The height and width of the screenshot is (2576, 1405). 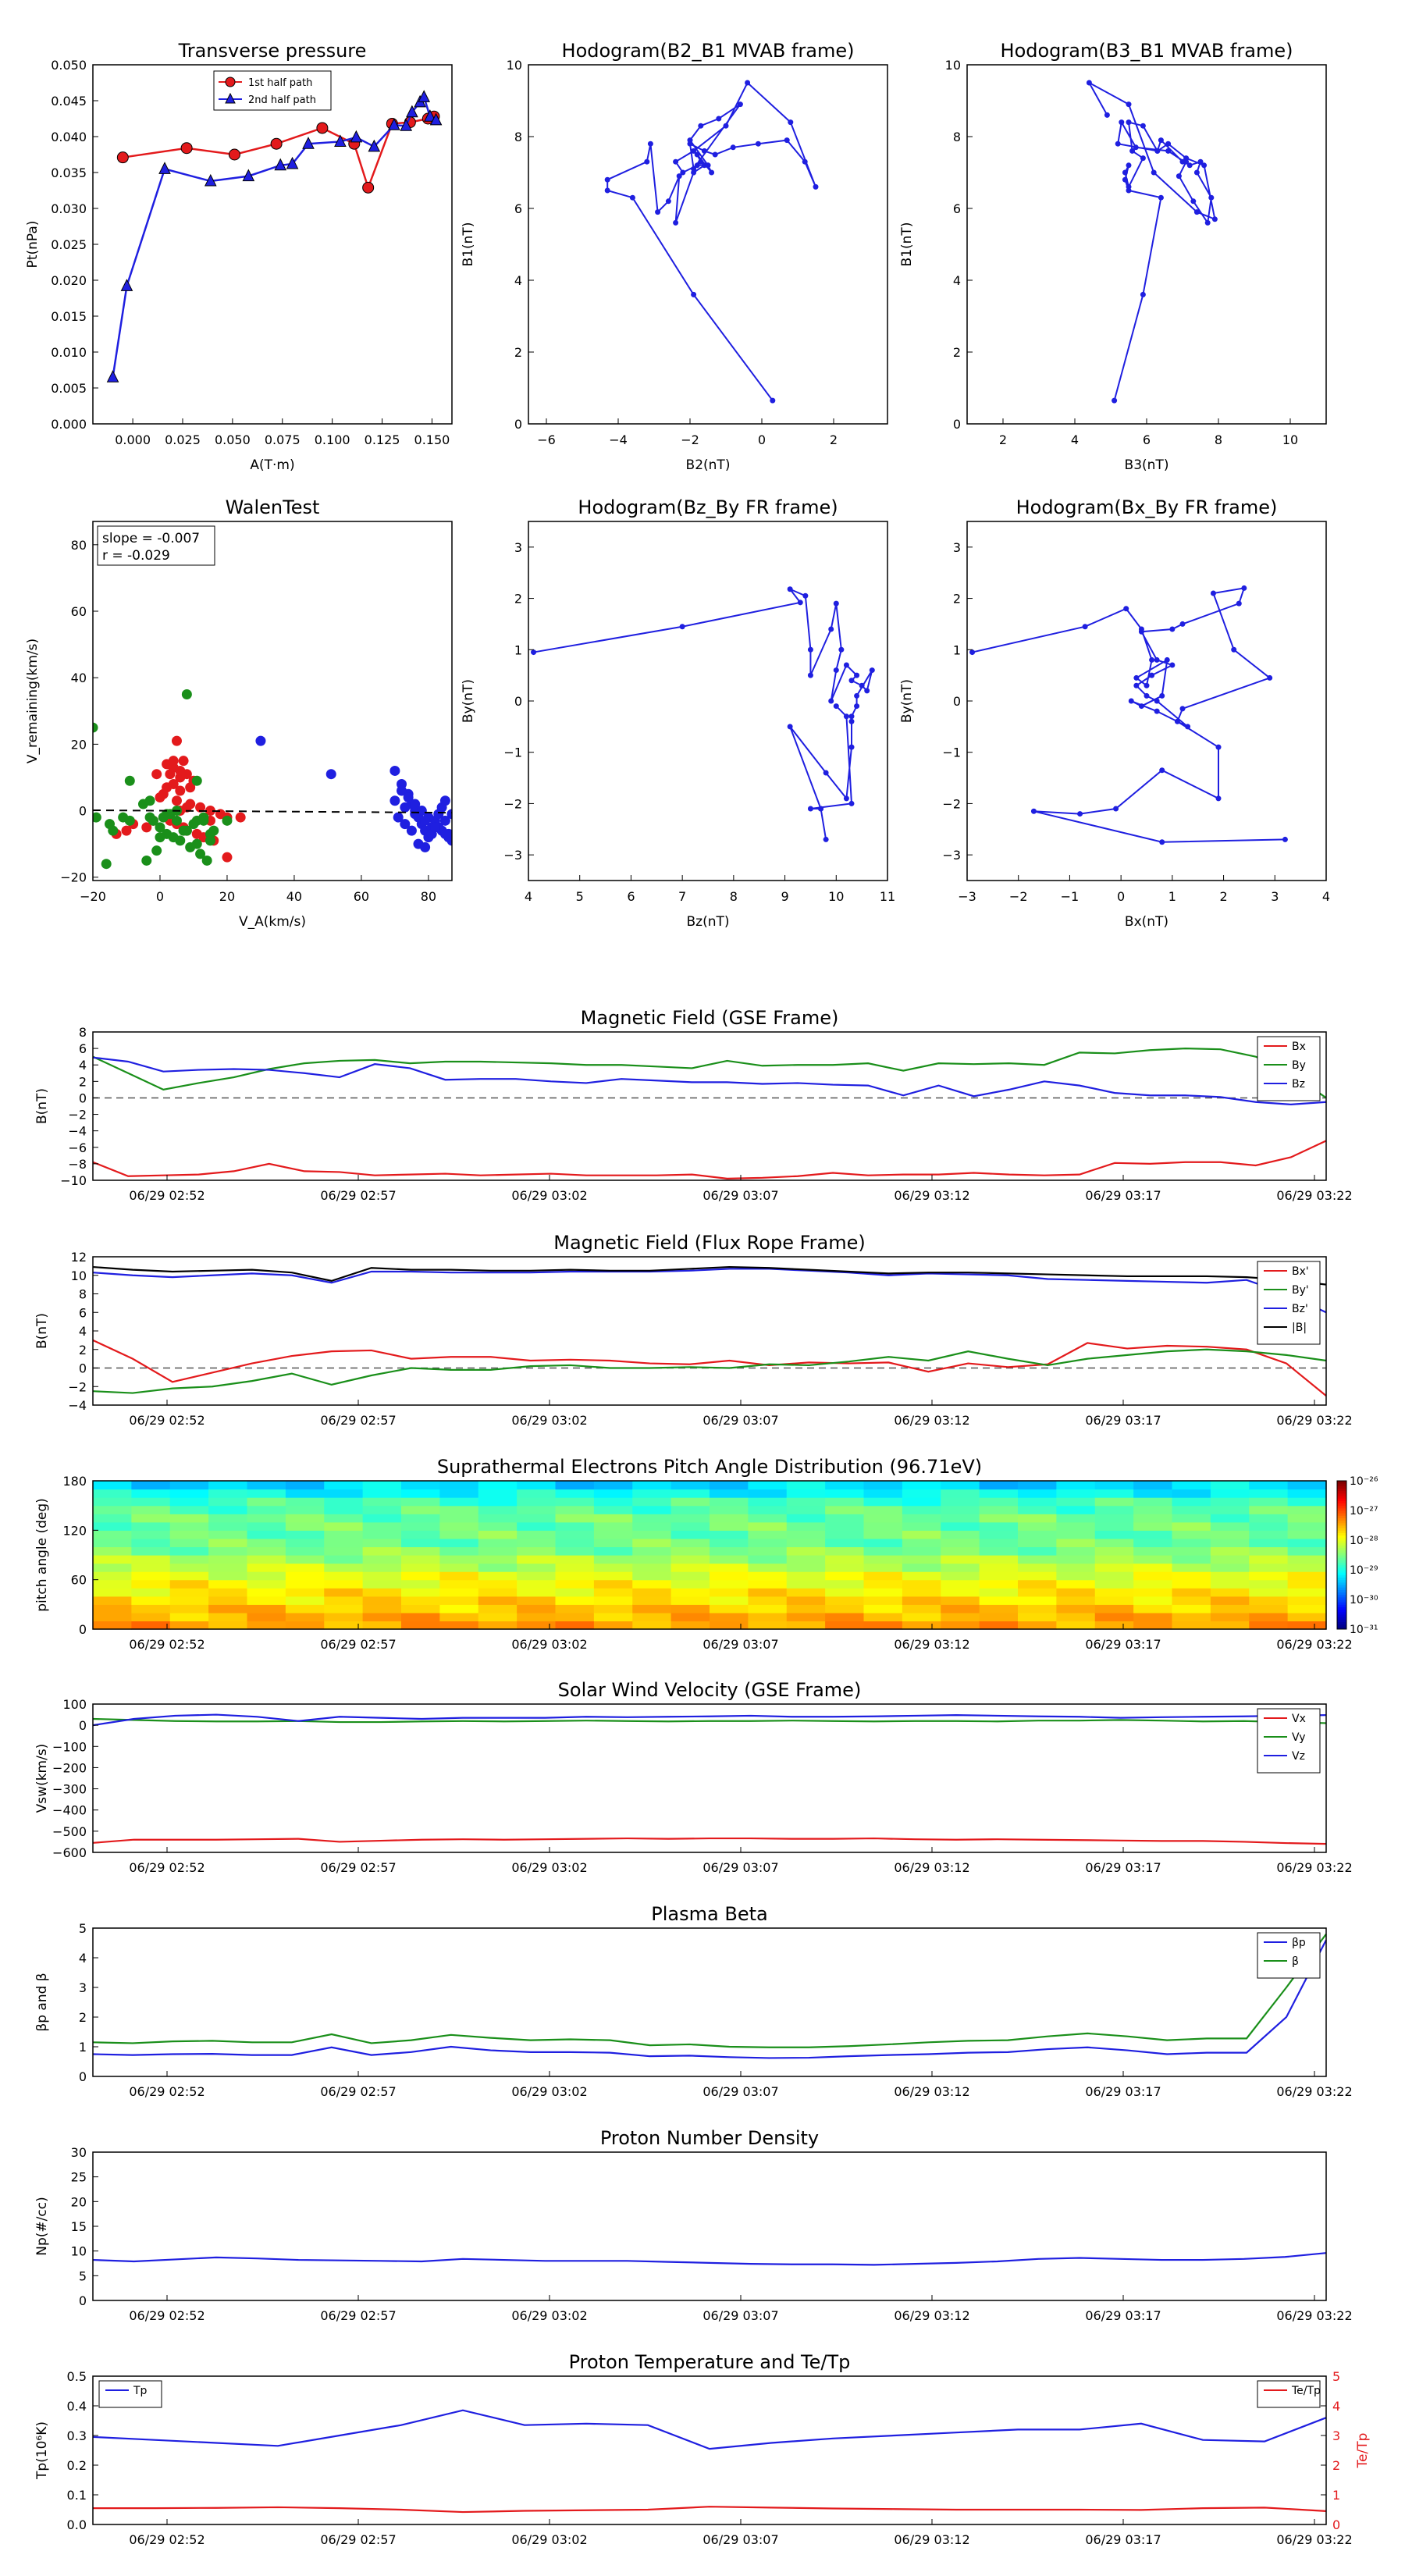 What do you see at coordinates (1336, 2524) in the screenshot?
I see `y-tick-label-right: 0` at bounding box center [1336, 2524].